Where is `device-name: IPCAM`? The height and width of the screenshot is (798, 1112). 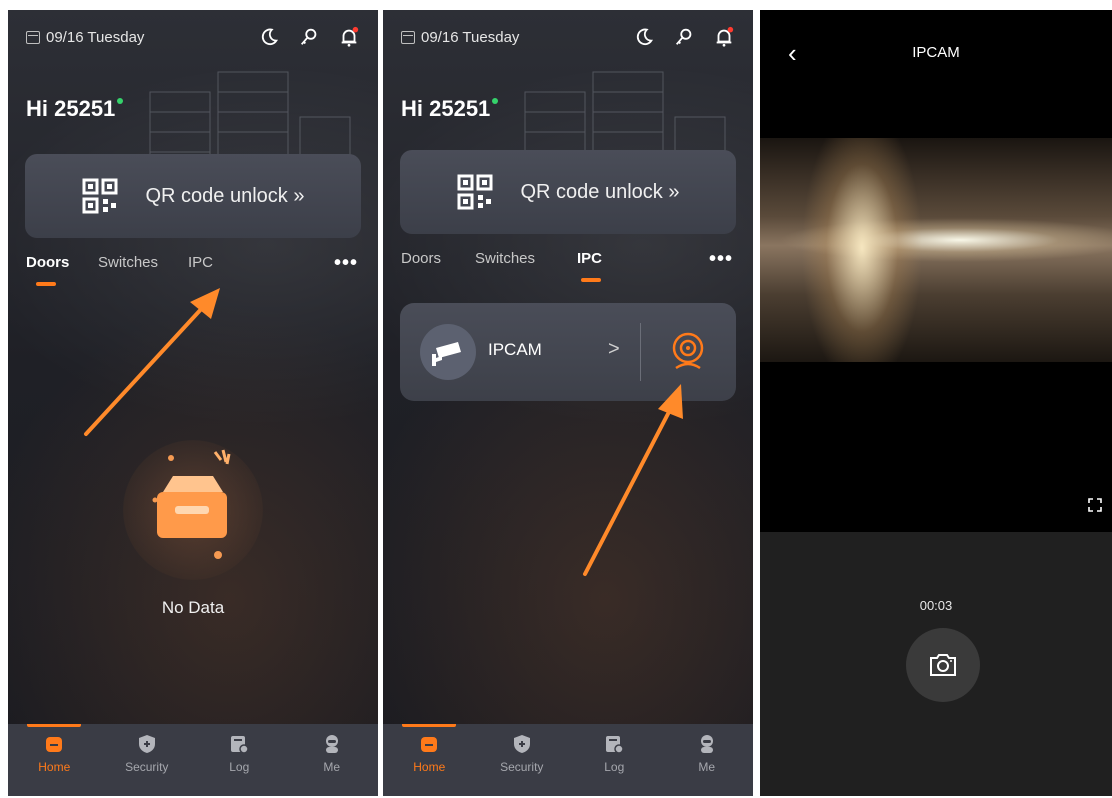
device-name: IPCAM is located at coordinates (515, 349).